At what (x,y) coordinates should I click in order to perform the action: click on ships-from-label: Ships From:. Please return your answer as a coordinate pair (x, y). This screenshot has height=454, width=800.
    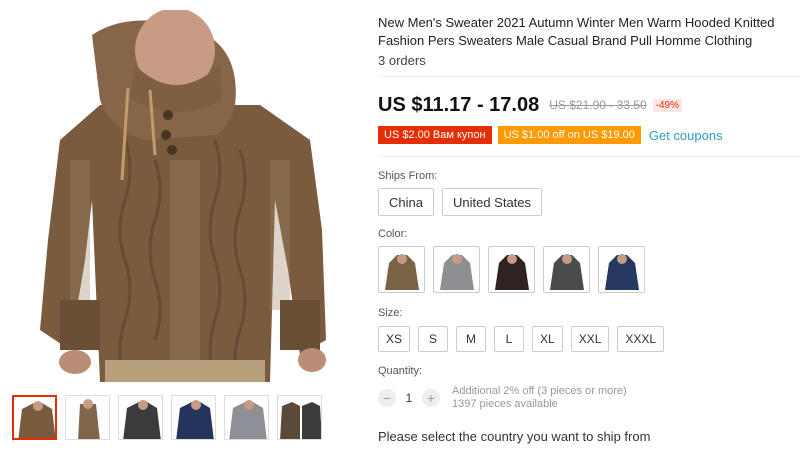
    Looking at the image, I should click on (408, 176).